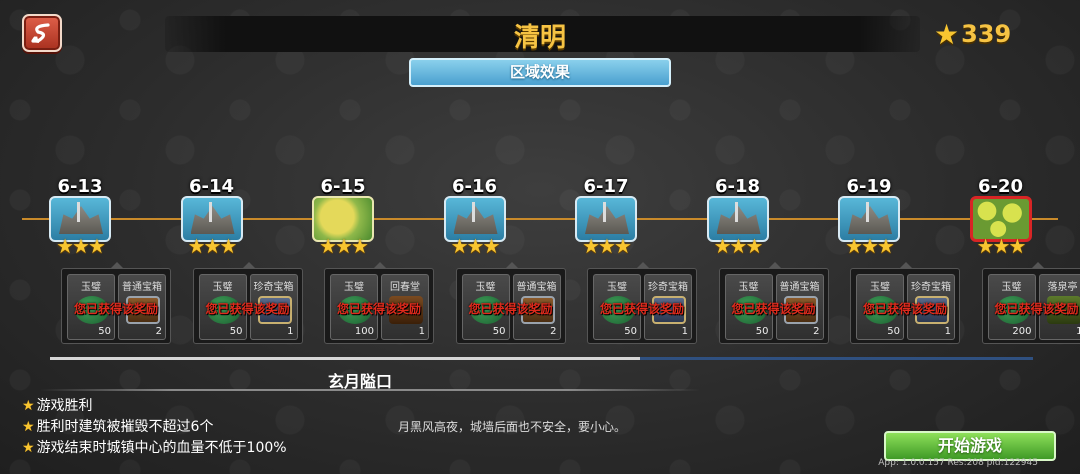 This screenshot has width=1080, height=474. I want to click on map-progress-bar, so click(541, 358).